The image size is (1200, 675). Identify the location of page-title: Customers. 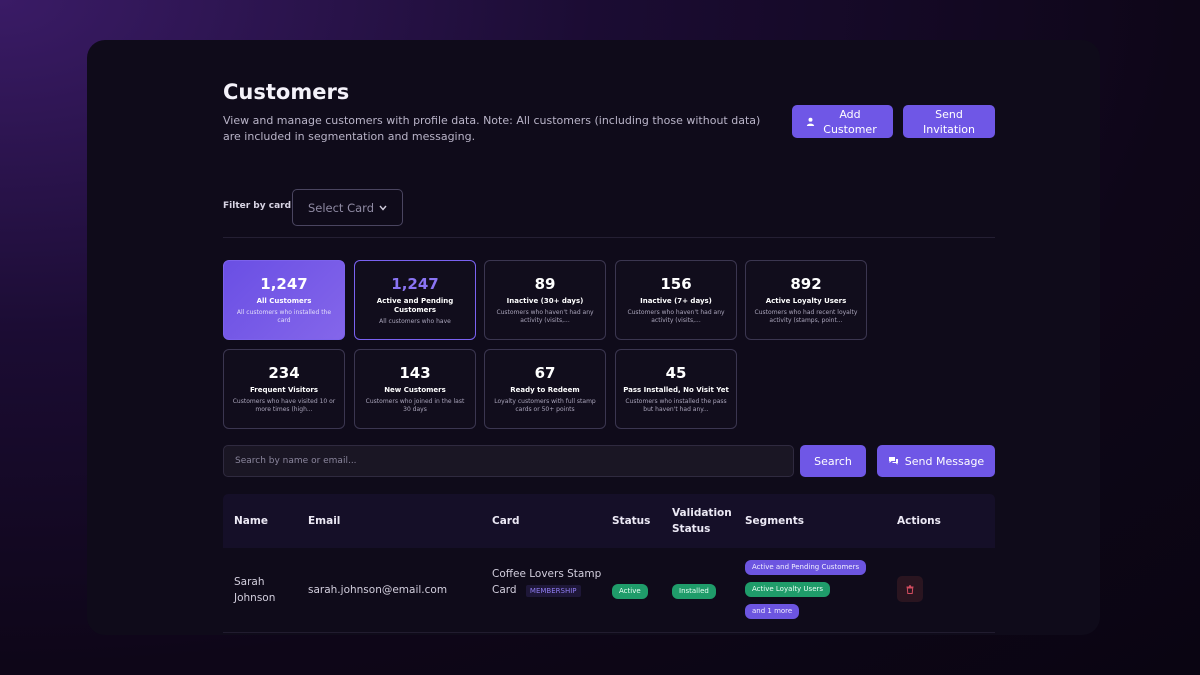
(286, 92).